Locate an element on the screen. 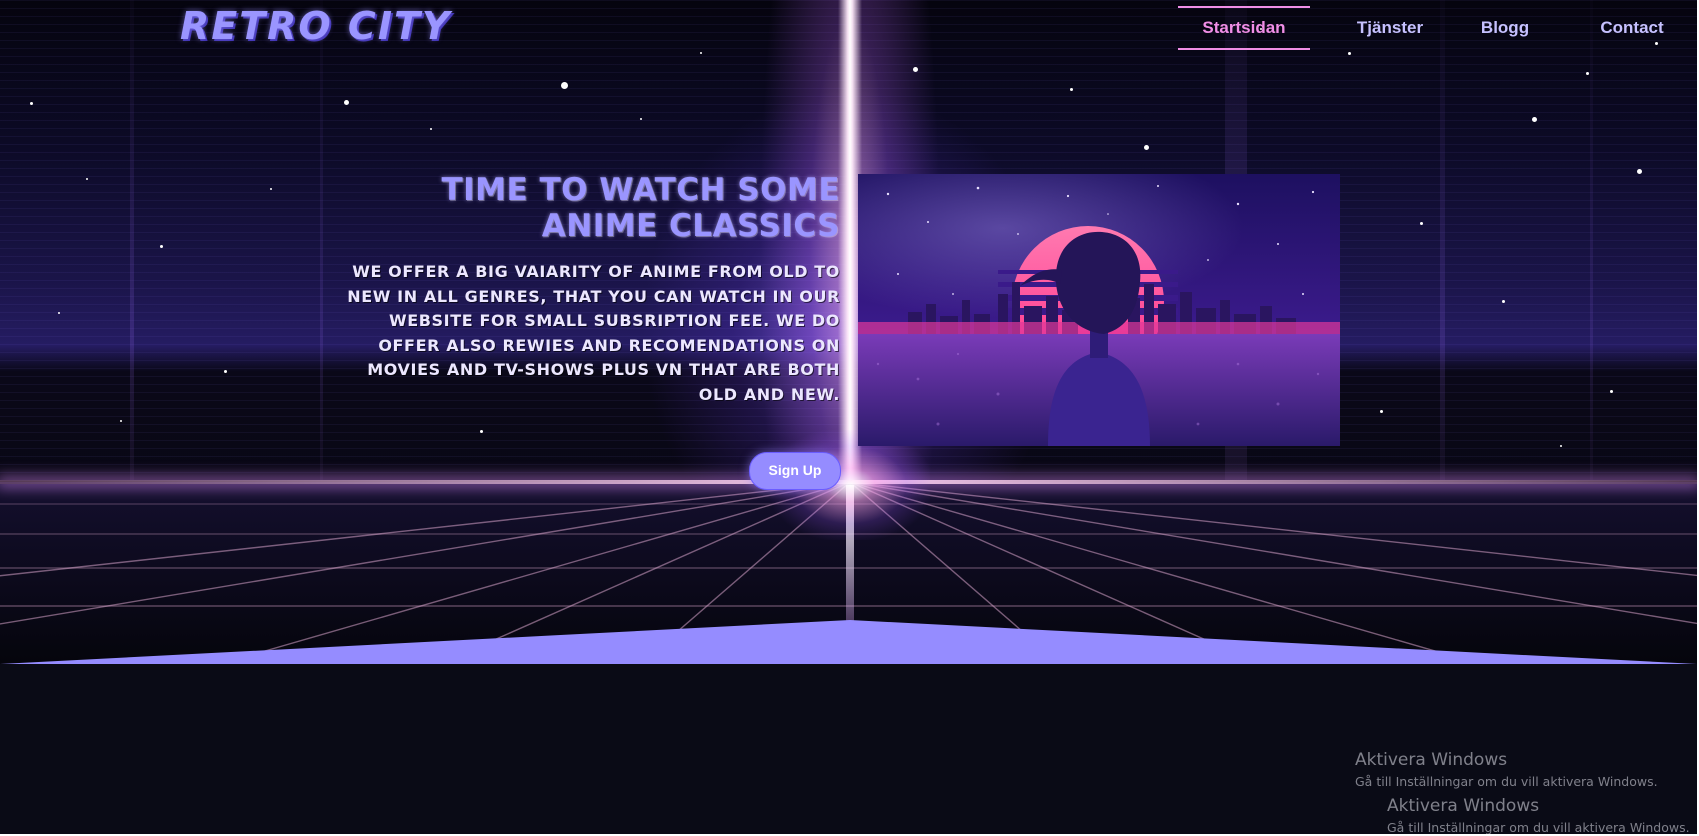 The width and height of the screenshot is (1699, 836). light-beam-left-inner is located at coordinates (321, 240).